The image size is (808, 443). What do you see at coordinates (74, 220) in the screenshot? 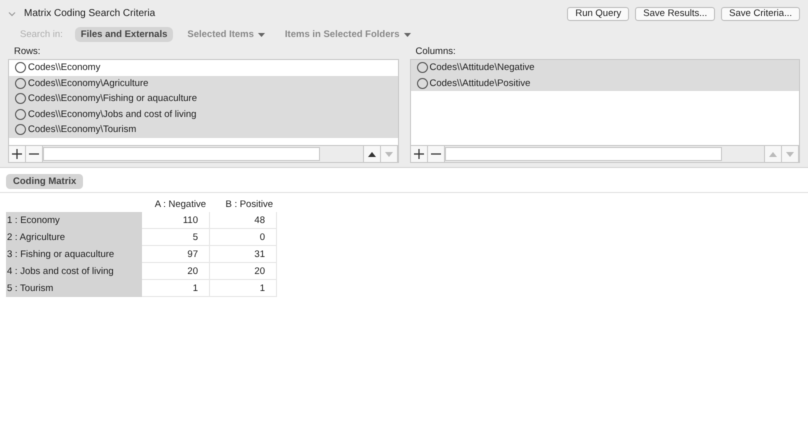
I see `row-header: 1 : Economy` at bounding box center [74, 220].